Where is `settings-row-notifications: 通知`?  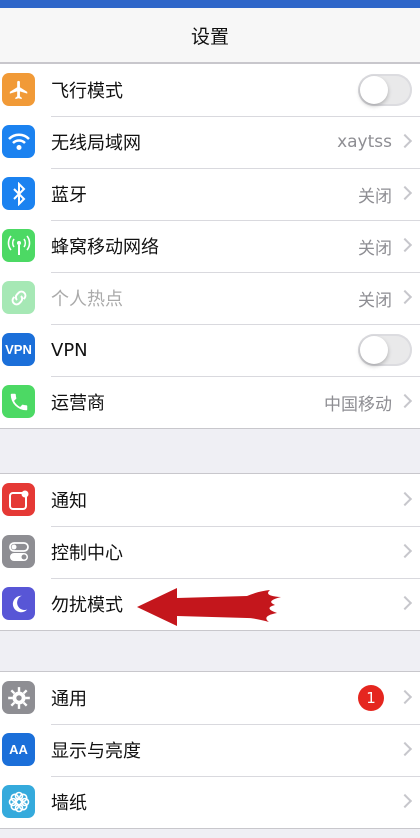
settings-row-notifications: 通知 is located at coordinates (210, 500).